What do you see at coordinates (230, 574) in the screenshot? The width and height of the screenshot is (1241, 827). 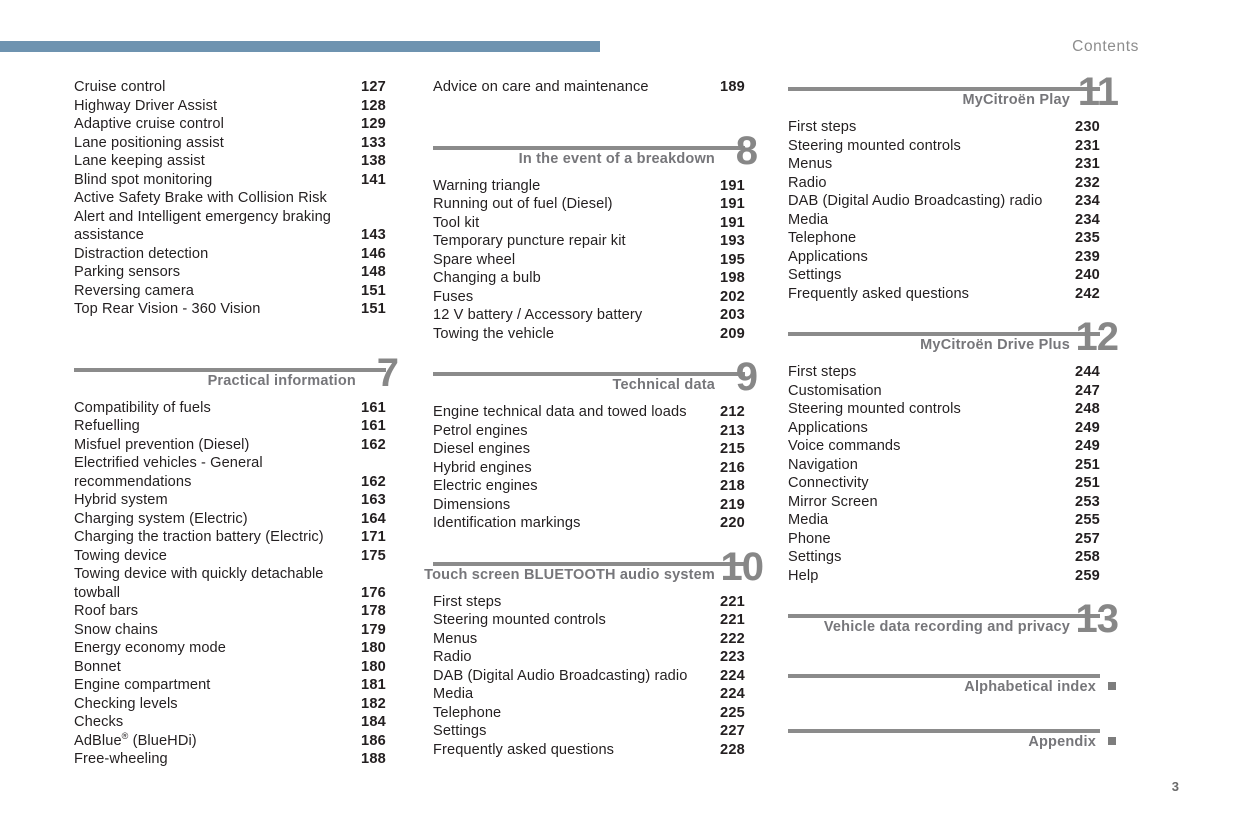 I see `contents-entry: Towing device with quickly detachable` at bounding box center [230, 574].